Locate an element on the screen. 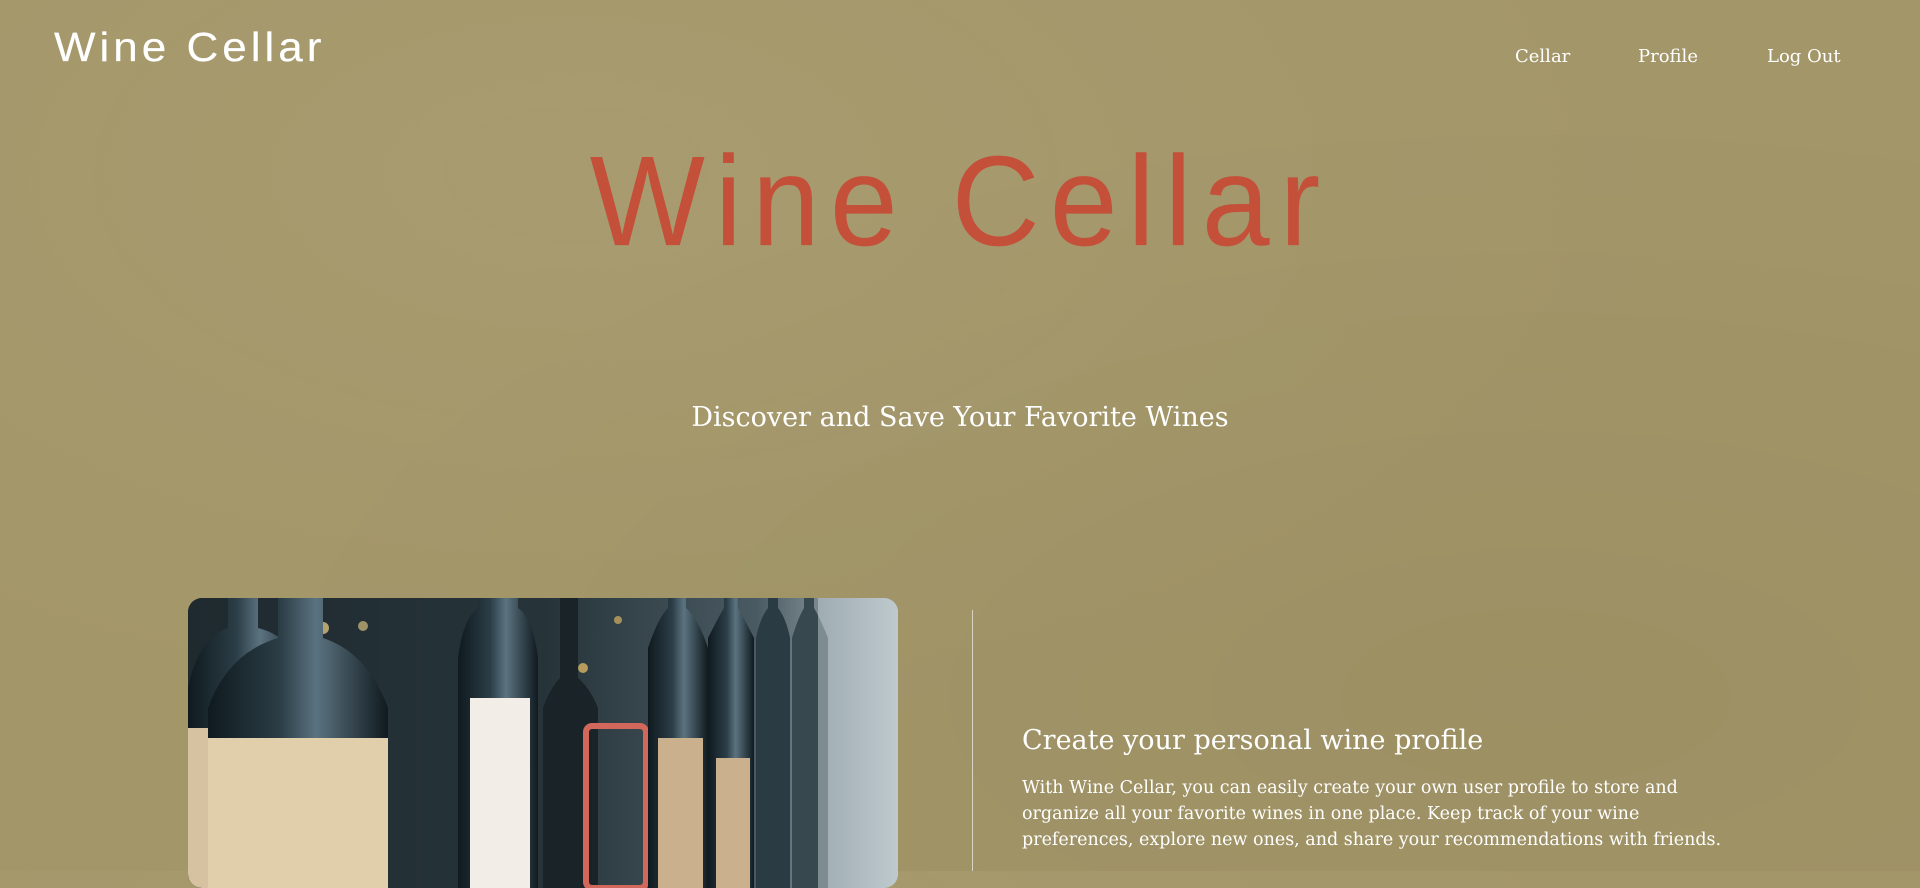 This screenshot has height=888, width=1920. nav-link-profile: Profile is located at coordinates (1668, 57).